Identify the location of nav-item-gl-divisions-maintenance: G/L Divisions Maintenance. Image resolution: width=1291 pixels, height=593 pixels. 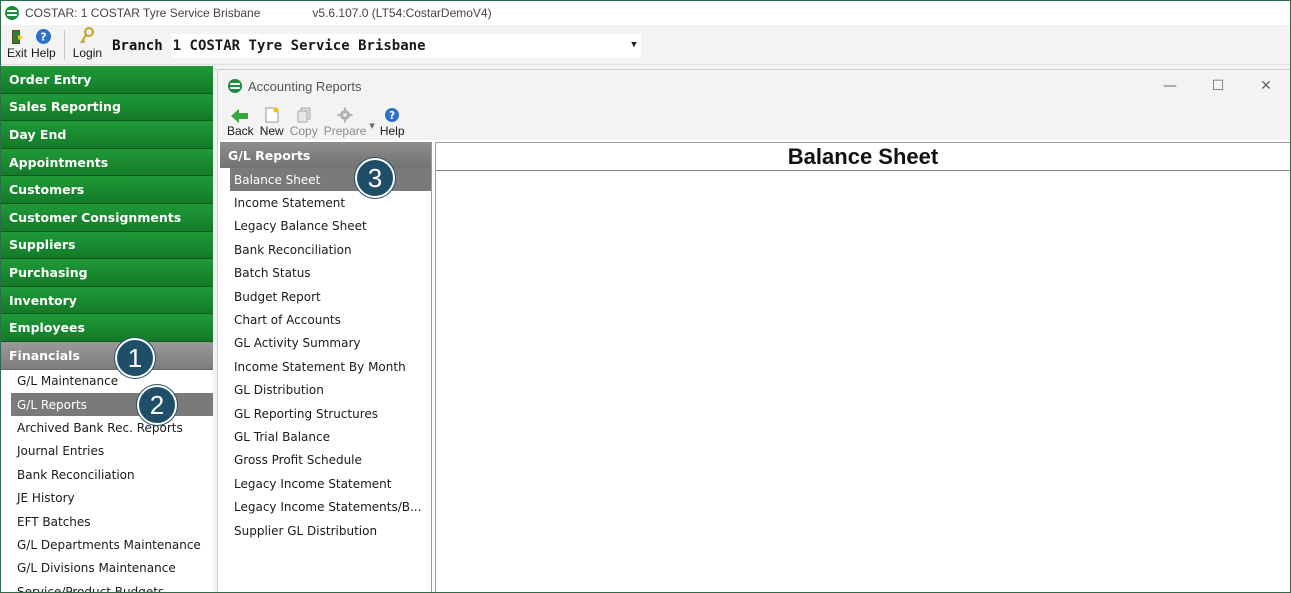
(107, 568).